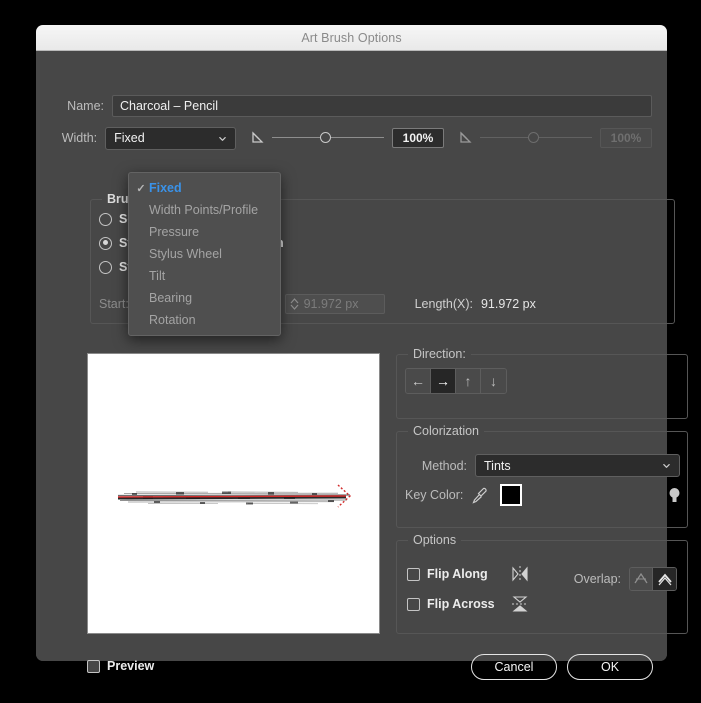 Image resolution: width=701 pixels, height=703 pixels. I want to click on dialog-titlebar: Art Brush Options, so click(351, 38).